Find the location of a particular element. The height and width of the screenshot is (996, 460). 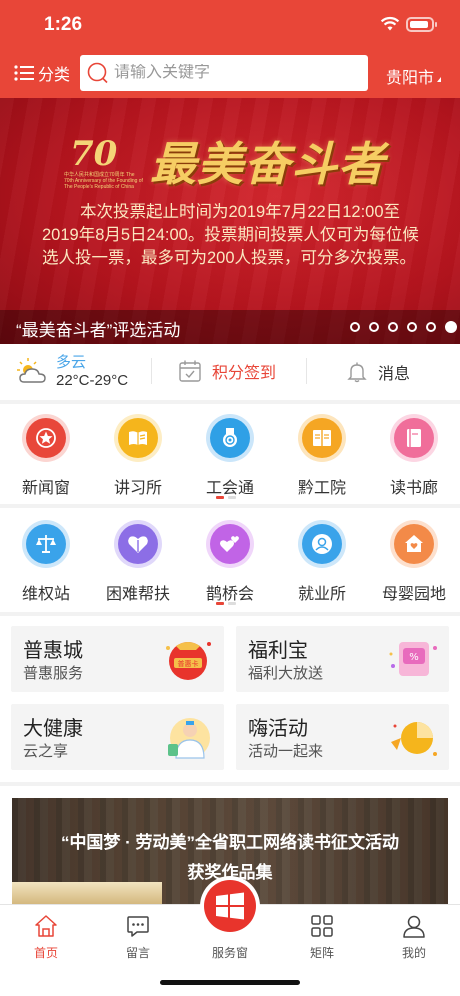

tab-profile: 我的 is located at coordinates (414, 938).